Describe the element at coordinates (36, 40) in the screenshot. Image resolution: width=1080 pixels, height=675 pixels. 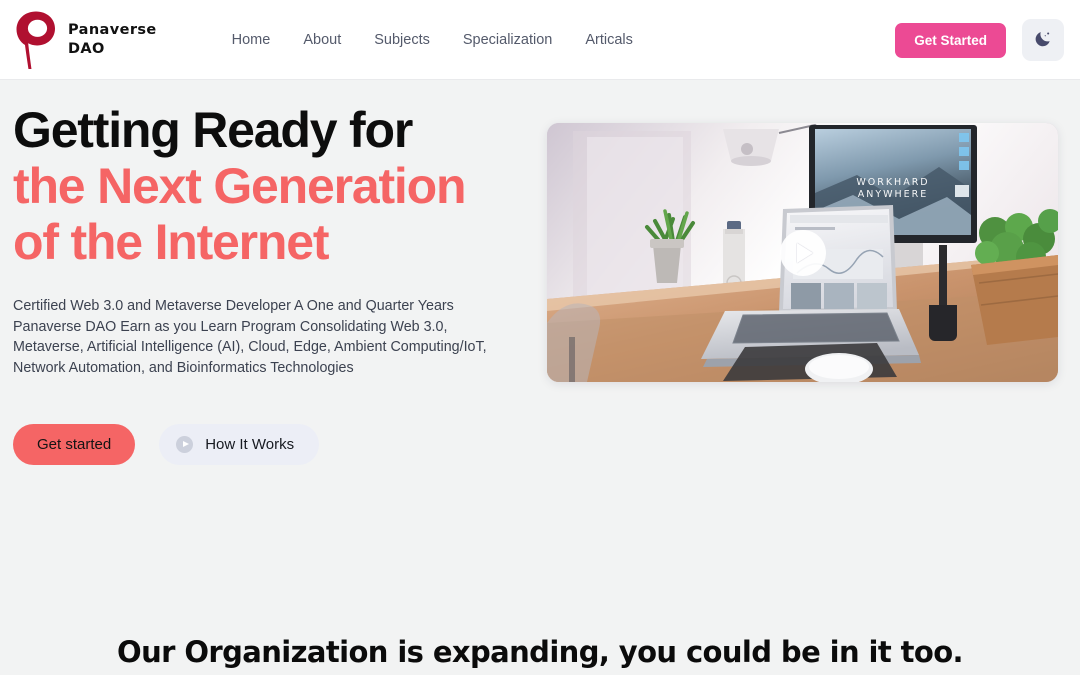
I see `panaverse-pin-logo-icon` at that location.